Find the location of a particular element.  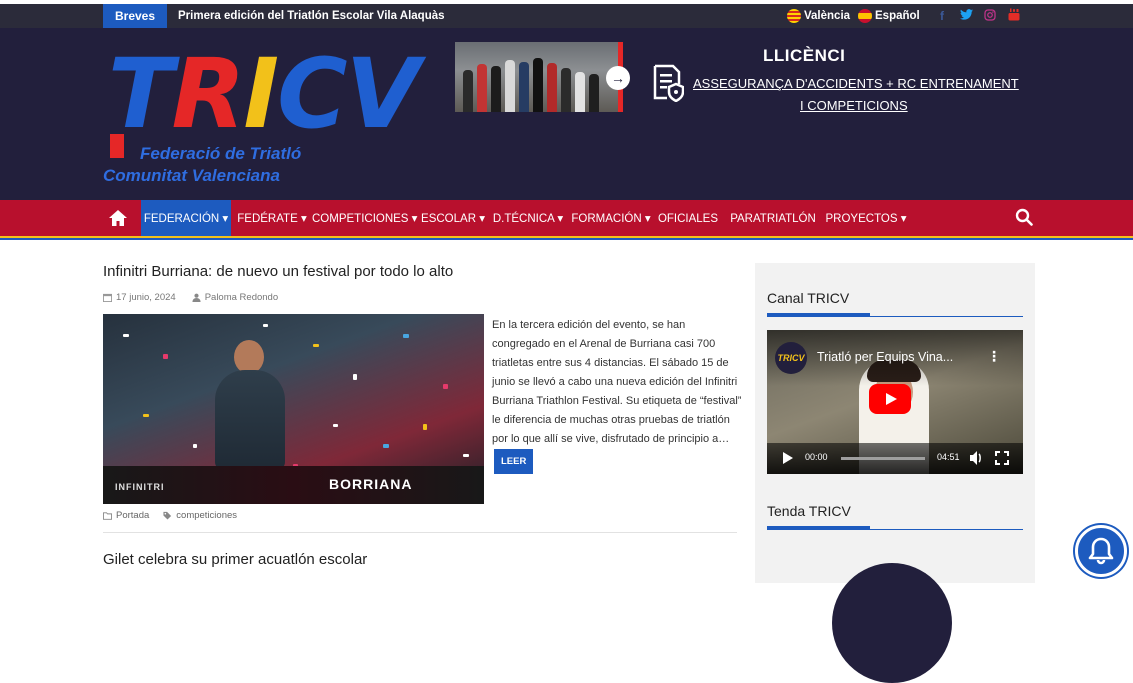

video-controls: 00:00 04:51 is located at coordinates (895, 458).